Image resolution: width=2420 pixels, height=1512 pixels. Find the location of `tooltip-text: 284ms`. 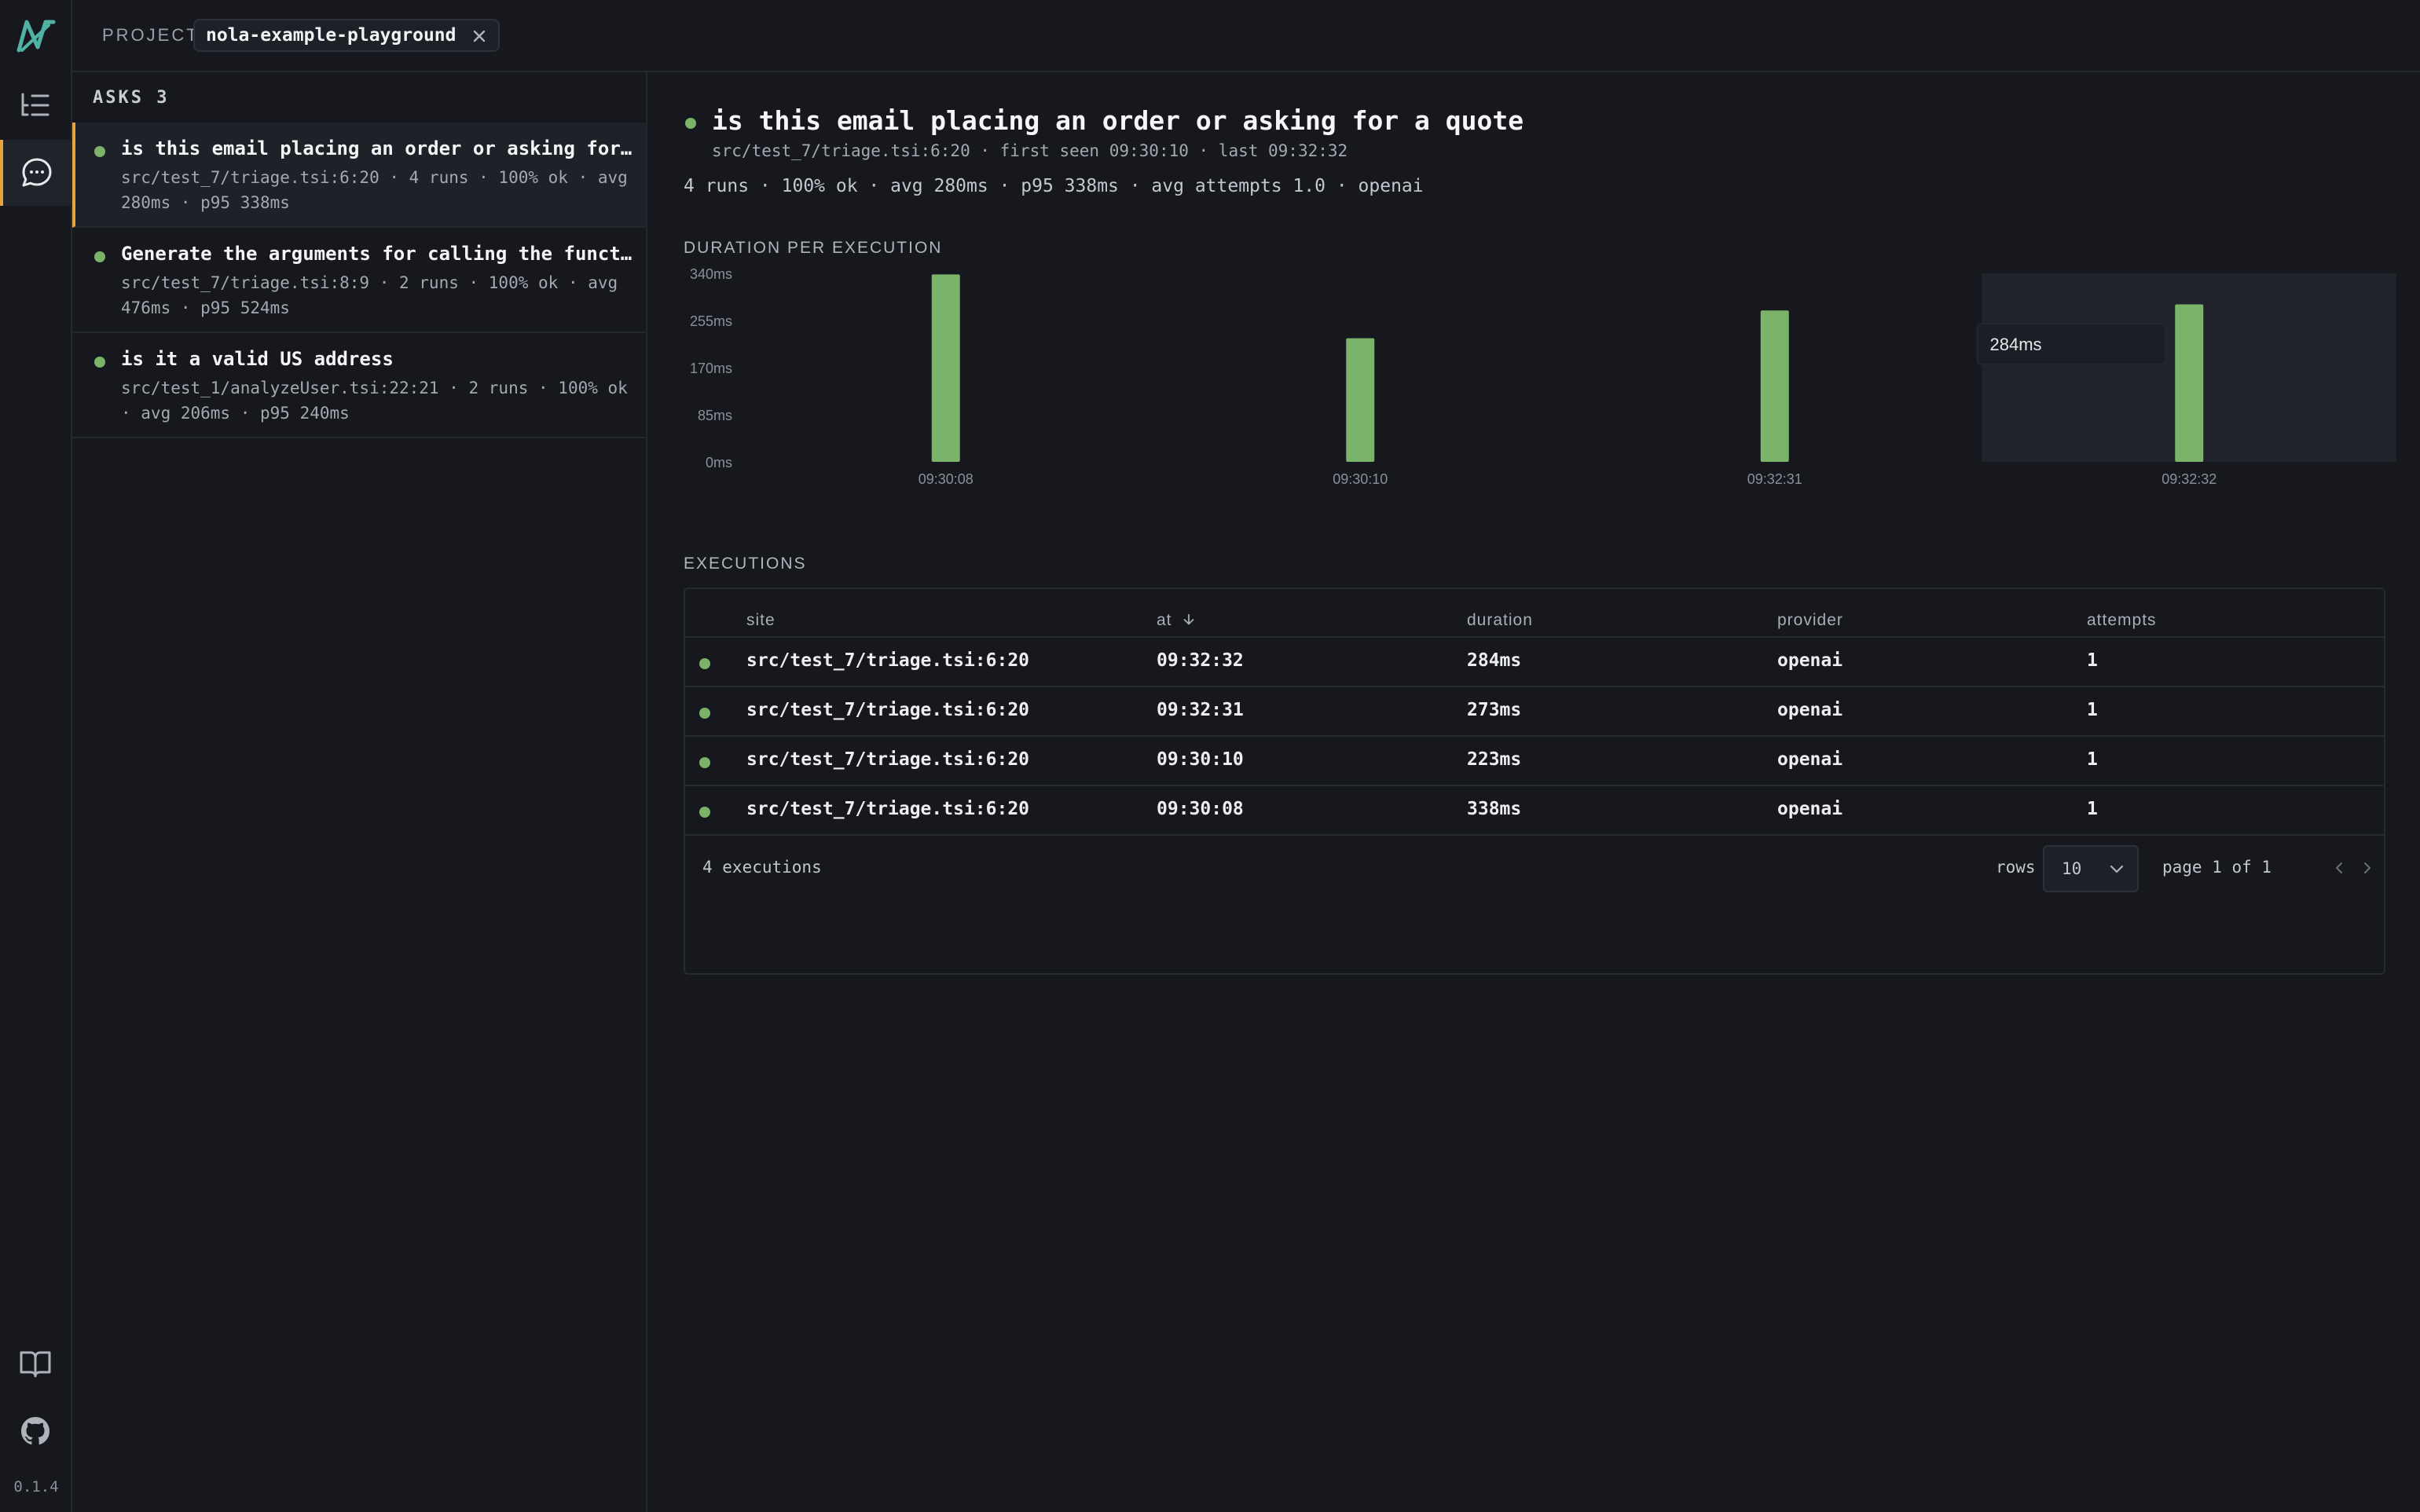

tooltip-text: 284ms is located at coordinates (2016, 344).